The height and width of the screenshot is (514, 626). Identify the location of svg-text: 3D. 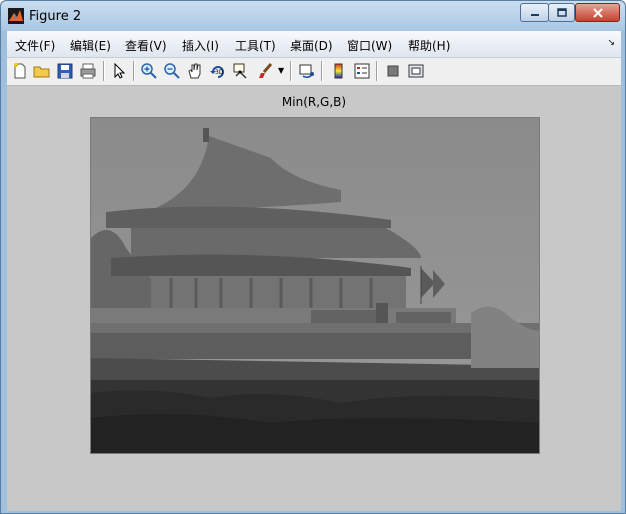
(219, 72).